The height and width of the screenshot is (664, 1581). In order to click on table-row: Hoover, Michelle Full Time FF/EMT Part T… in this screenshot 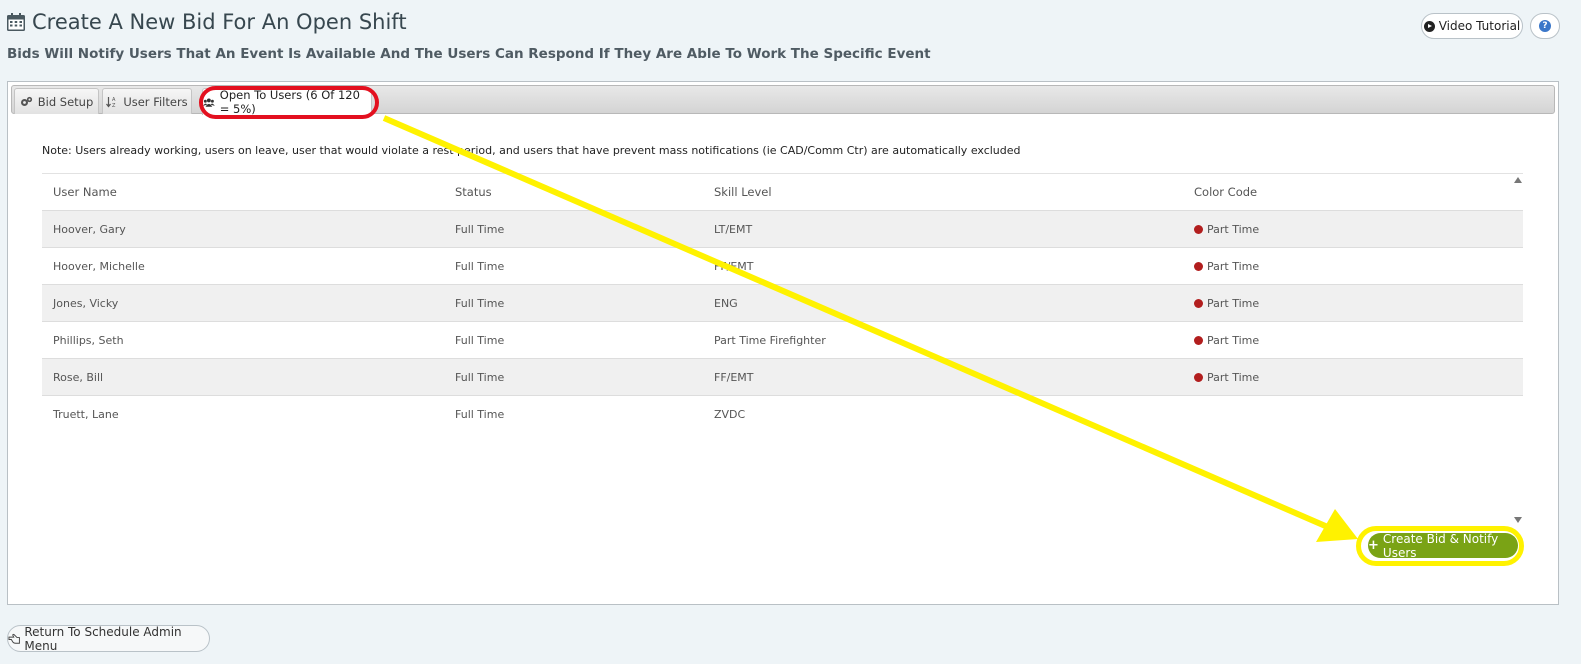, I will do `click(782, 266)`.